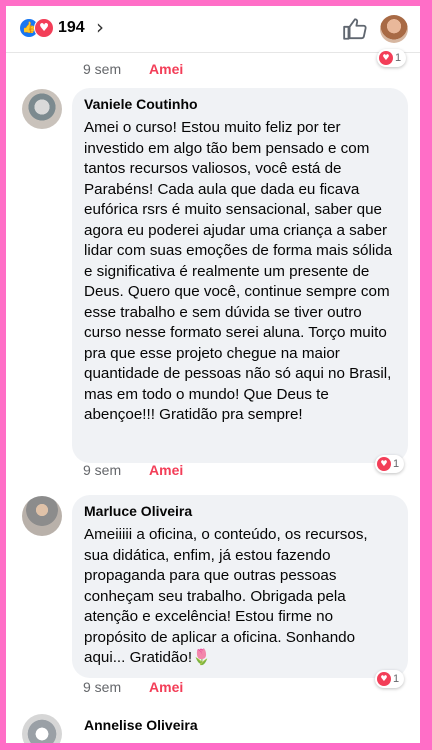  Describe the element at coordinates (240, 104) in the screenshot. I see `commenter-name: Vaniele Coutinho` at that location.